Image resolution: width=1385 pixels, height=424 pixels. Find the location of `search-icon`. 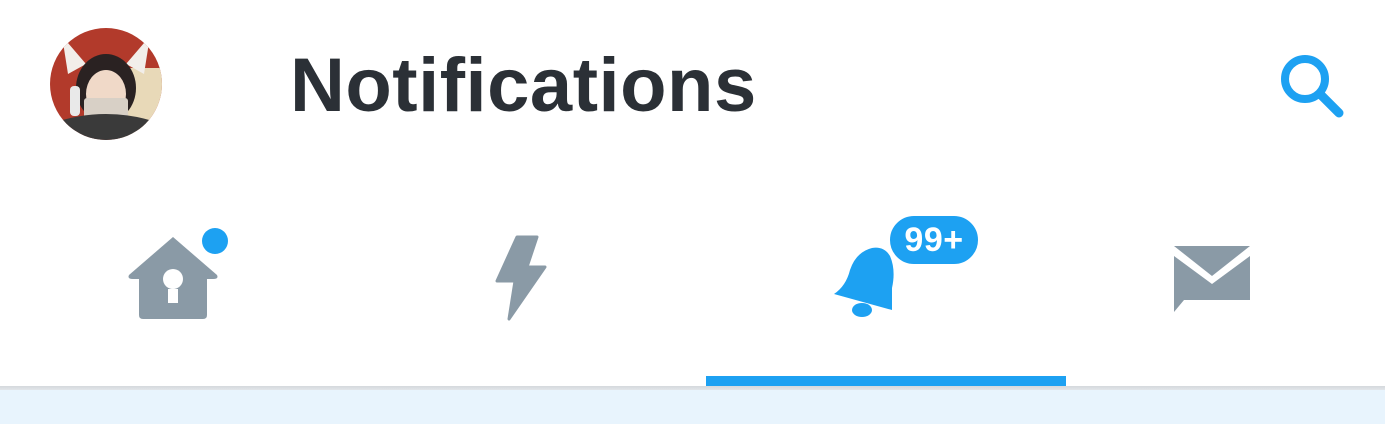

search-icon is located at coordinates (1312, 86).